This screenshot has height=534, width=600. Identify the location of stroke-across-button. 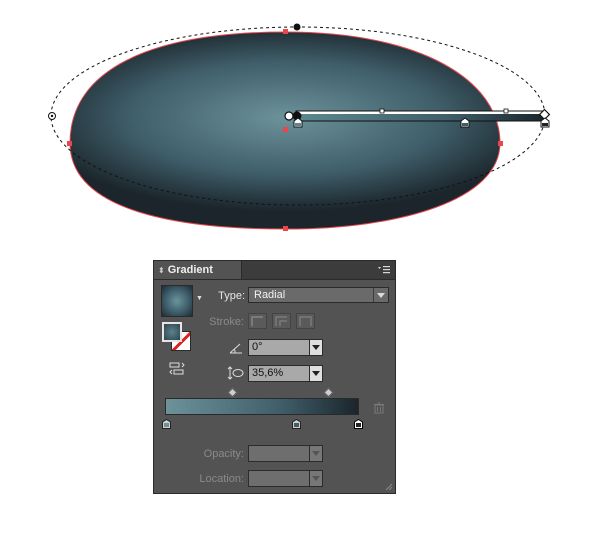
(305, 321).